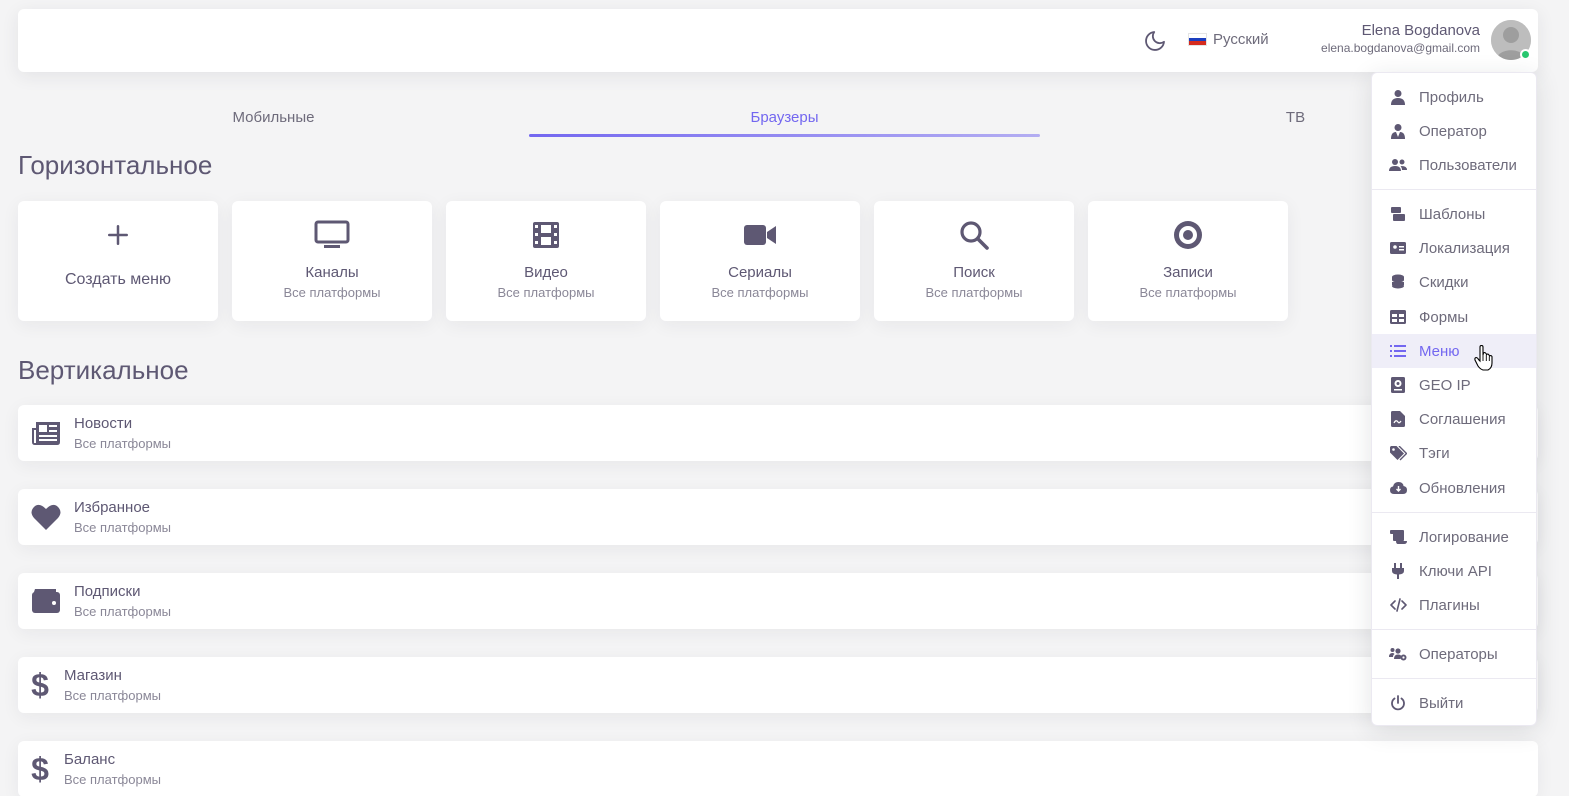  I want to click on dropdown-item-tags: Тэги, so click(1454, 453).